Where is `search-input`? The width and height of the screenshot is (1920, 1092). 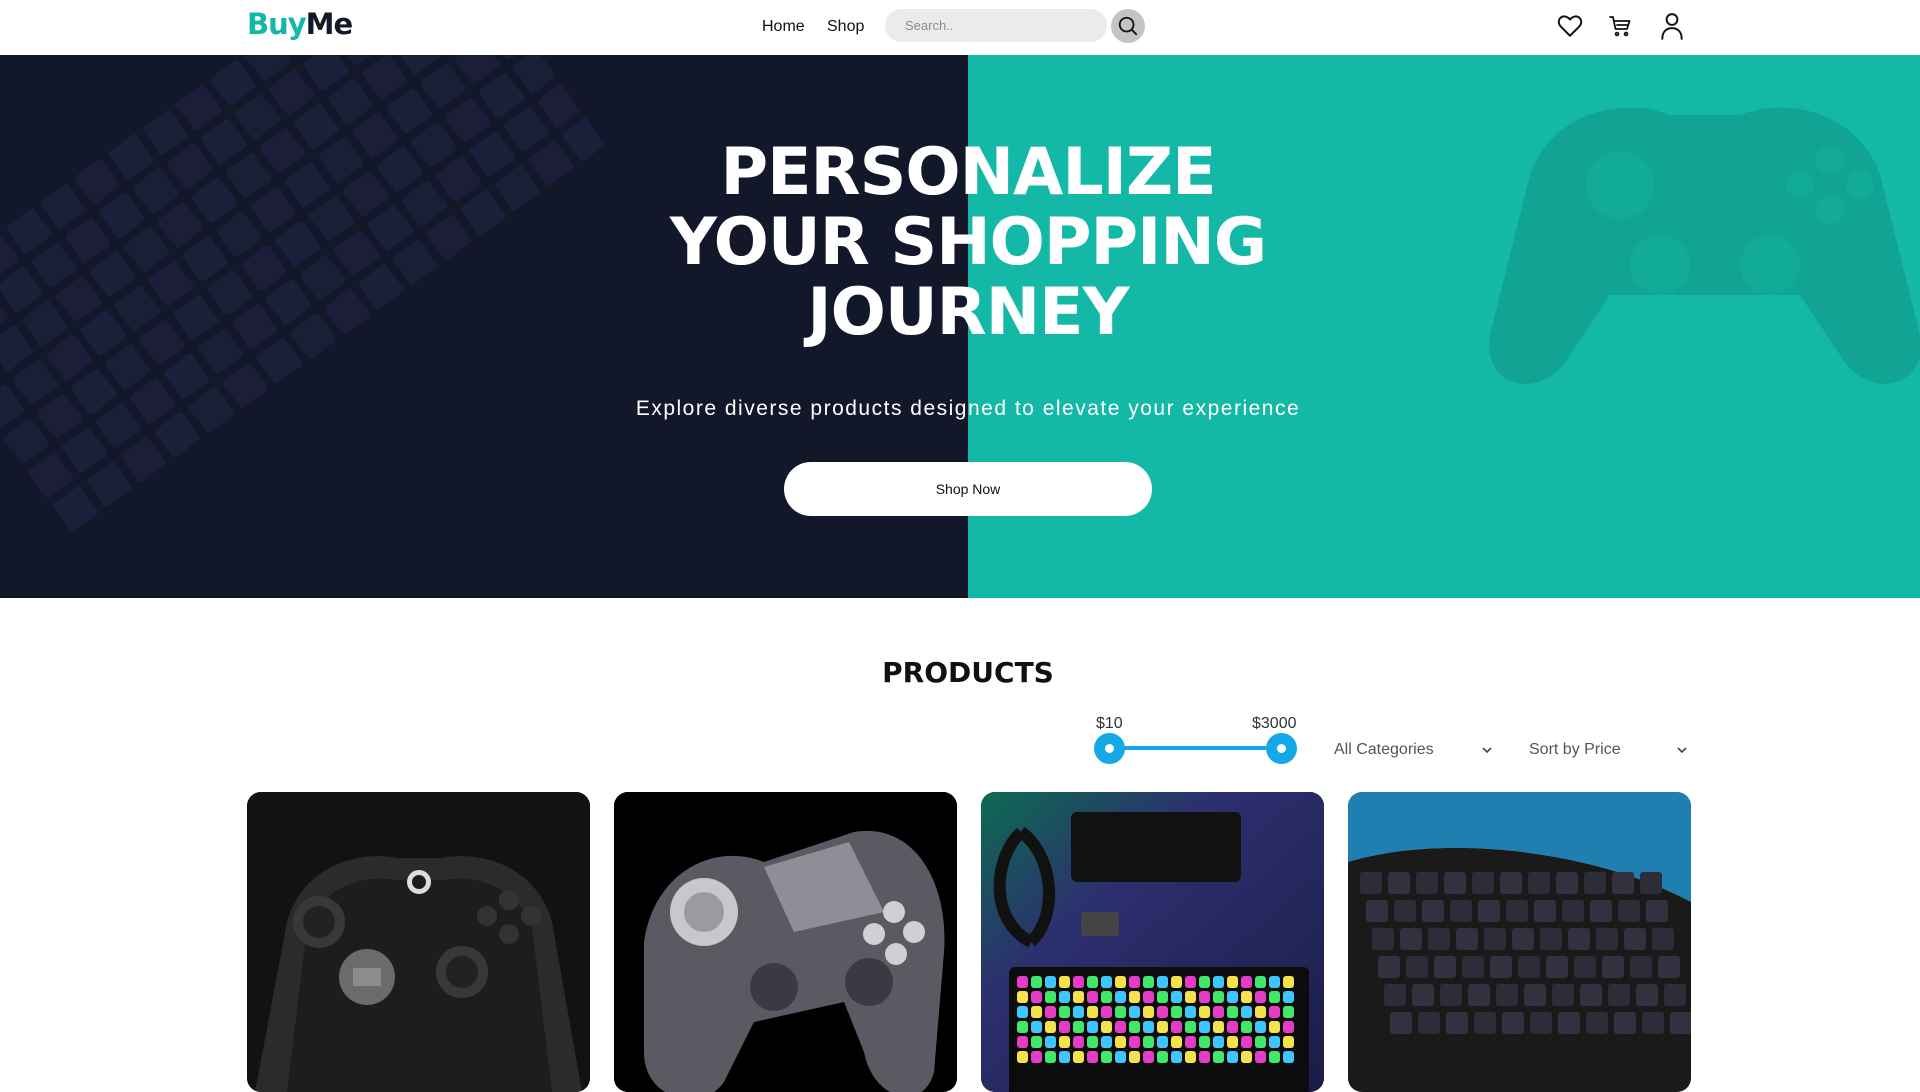 search-input is located at coordinates (996, 25).